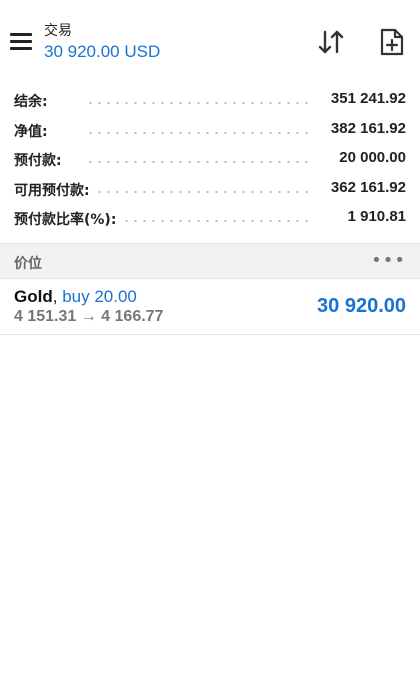 The height and width of the screenshot is (692, 420). Describe the element at coordinates (56, 189) in the screenshot. I see `summary-label: 可用预付款:` at that location.